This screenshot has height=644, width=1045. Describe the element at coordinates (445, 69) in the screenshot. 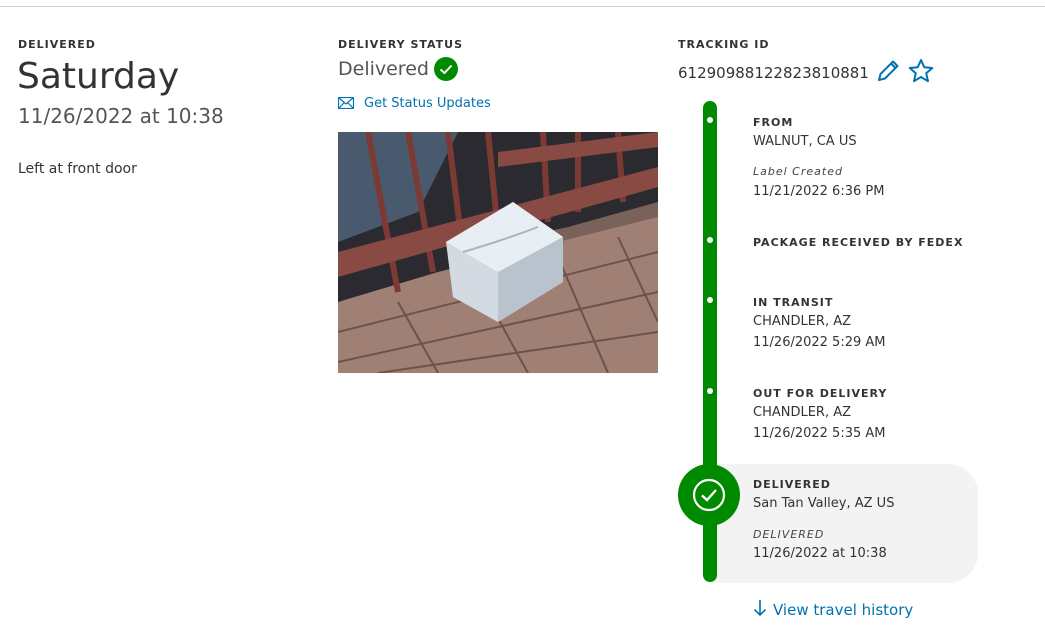

I see `check-circle-icon` at that location.